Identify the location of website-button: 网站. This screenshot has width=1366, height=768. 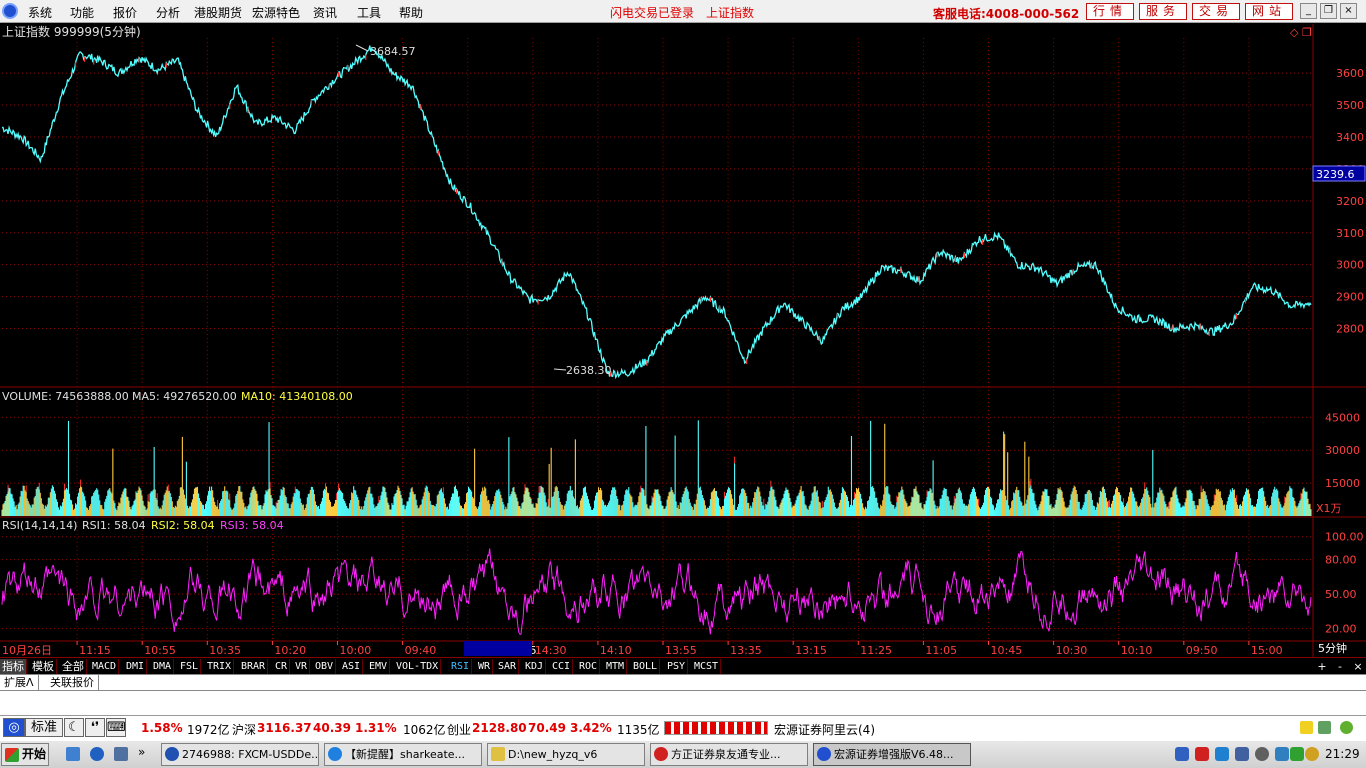
(1269, 11).